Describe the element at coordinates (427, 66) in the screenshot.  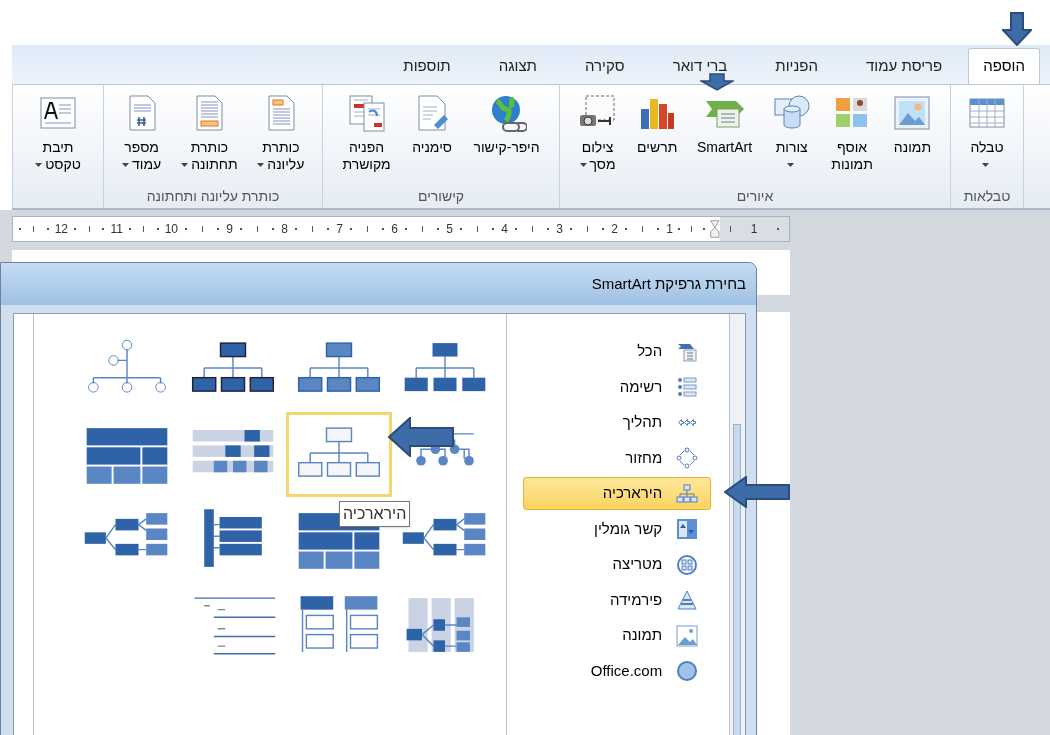
I see `ribbon-tab: תוספות` at that location.